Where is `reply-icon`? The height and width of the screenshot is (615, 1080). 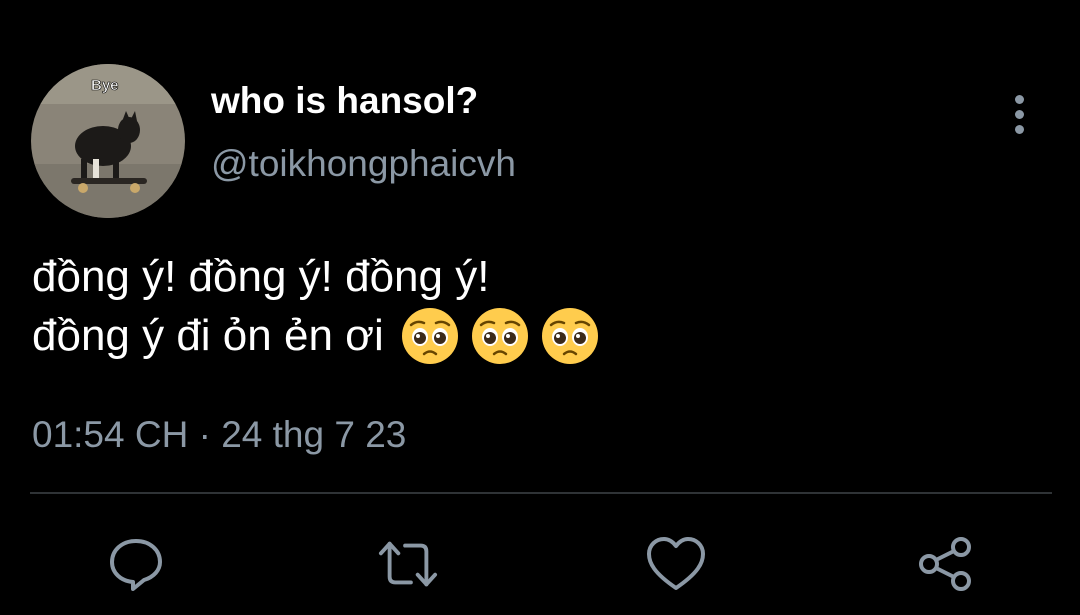 reply-icon is located at coordinates (136, 565).